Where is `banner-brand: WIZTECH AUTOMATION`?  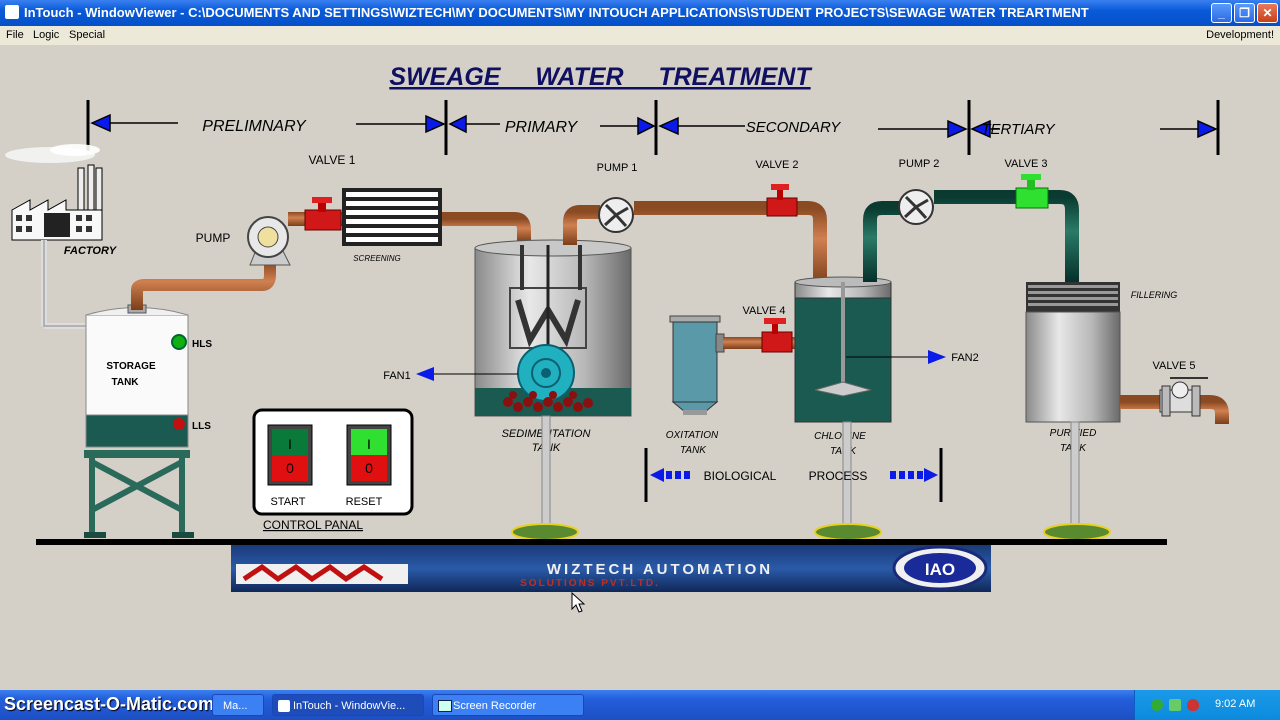 banner-brand: WIZTECH AUTOMATION is located at coordinates (660, 569).